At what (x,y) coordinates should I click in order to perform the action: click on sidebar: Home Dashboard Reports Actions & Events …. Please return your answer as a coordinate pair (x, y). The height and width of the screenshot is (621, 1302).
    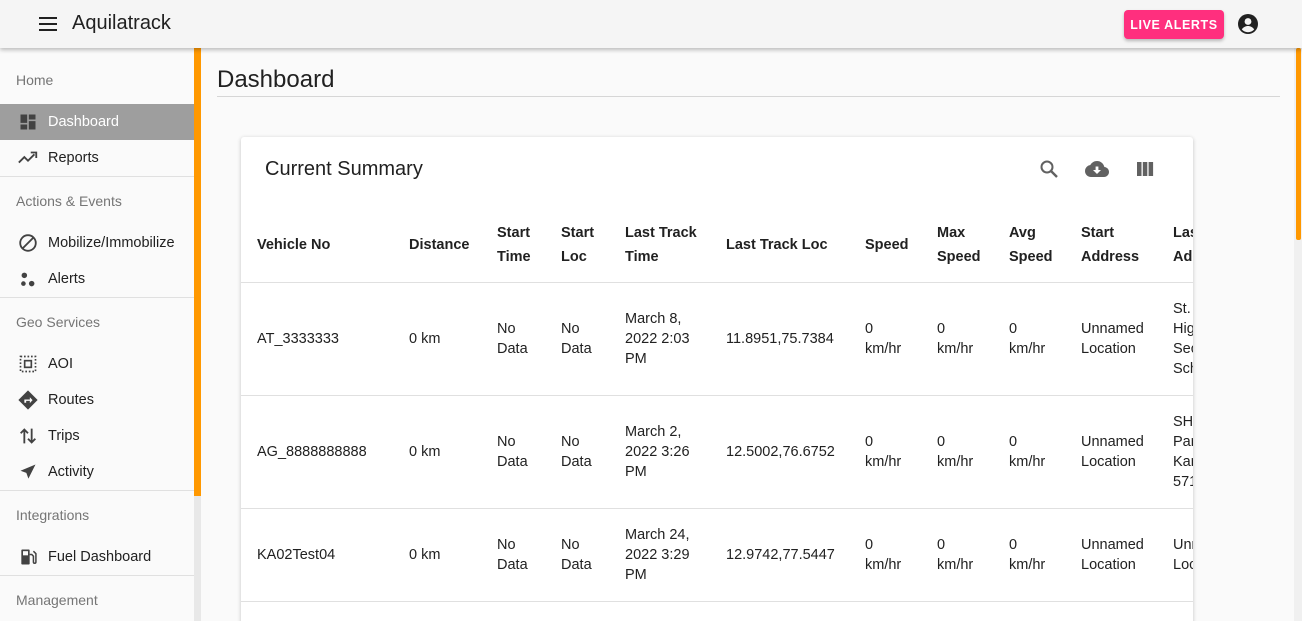
    Looking at the image, I should click on (97, 334).